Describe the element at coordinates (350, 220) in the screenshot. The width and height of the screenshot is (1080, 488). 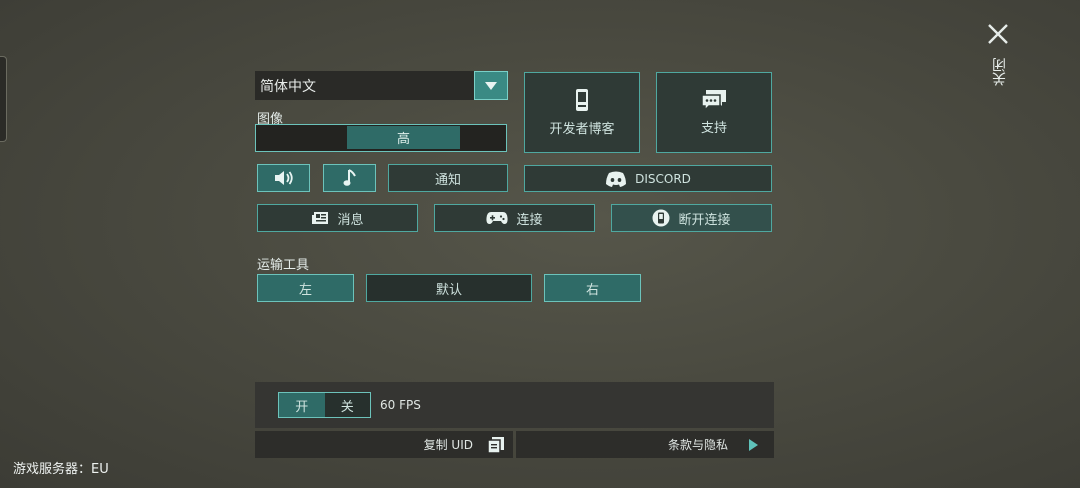
I see `news-label: 消息` at that location.